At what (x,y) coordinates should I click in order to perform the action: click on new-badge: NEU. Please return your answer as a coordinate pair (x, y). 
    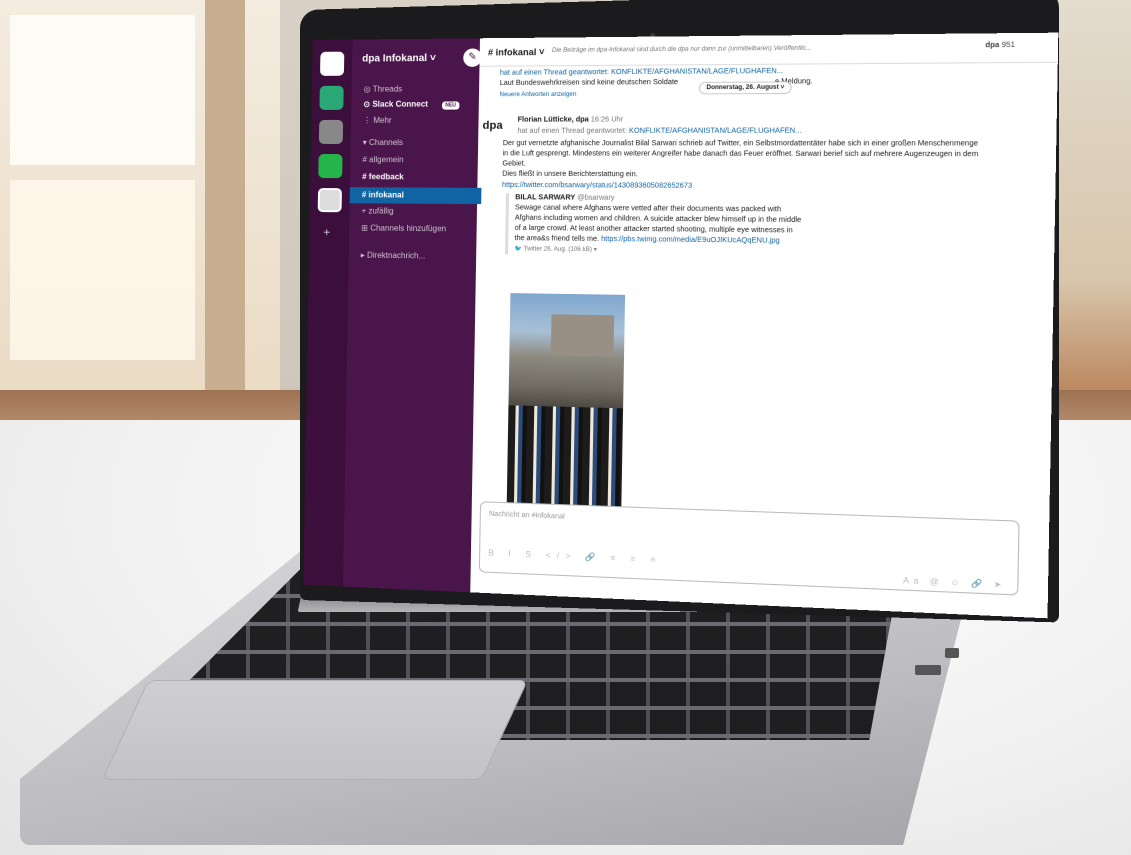
    Looking at the image, I should click on (451, 105).